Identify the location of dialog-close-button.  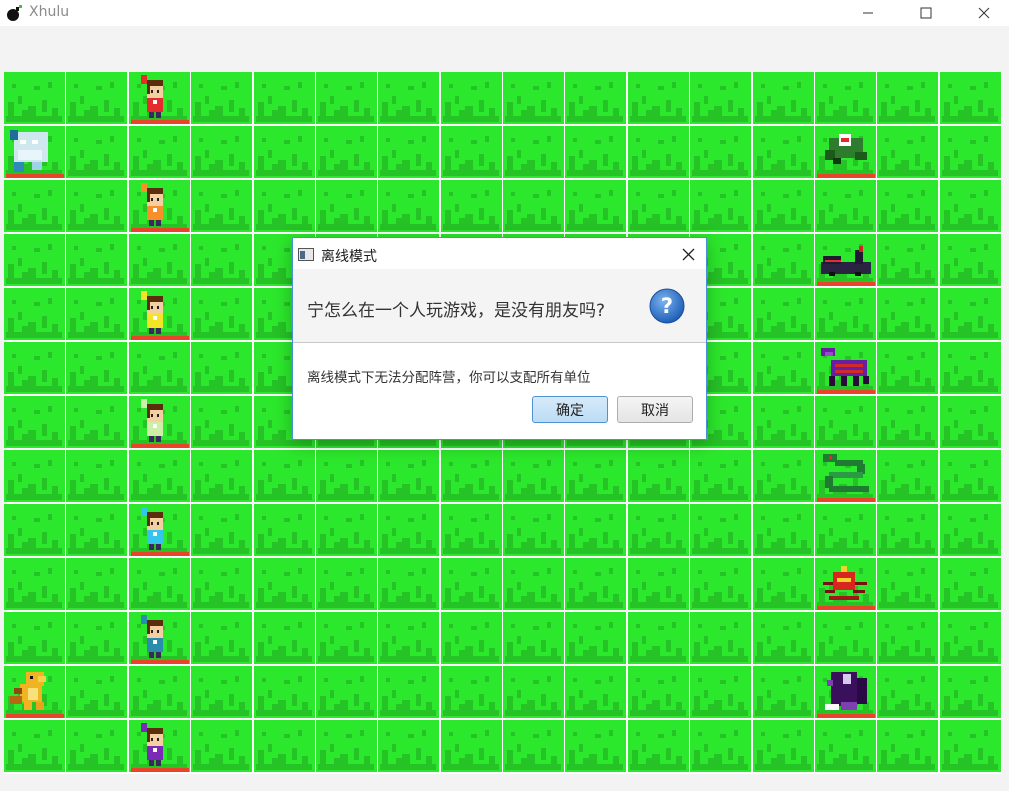
(688, 254).